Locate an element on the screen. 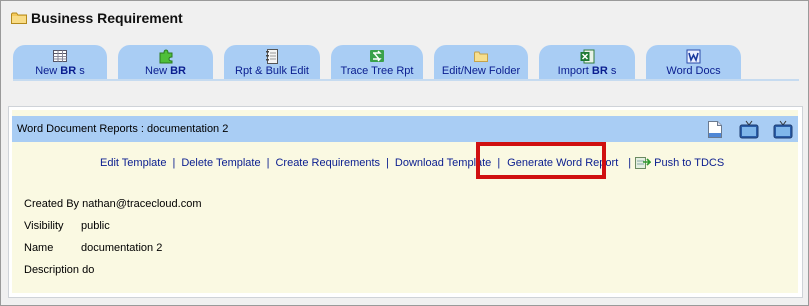 The image size is (809, 306). description-label: Description is located at coordinates (52, 270).